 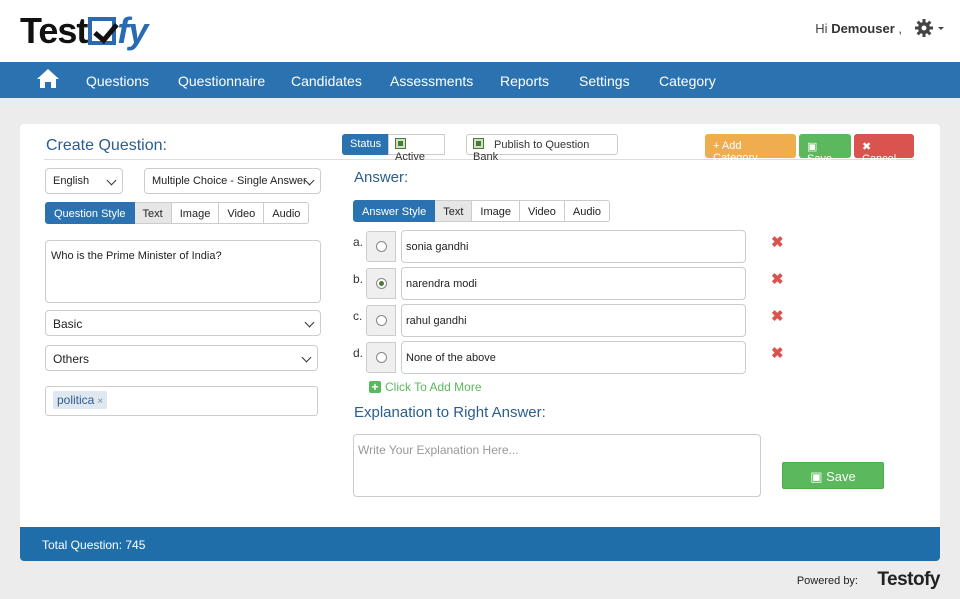 I want to click on language-select: English, so click(x=84, y=181).